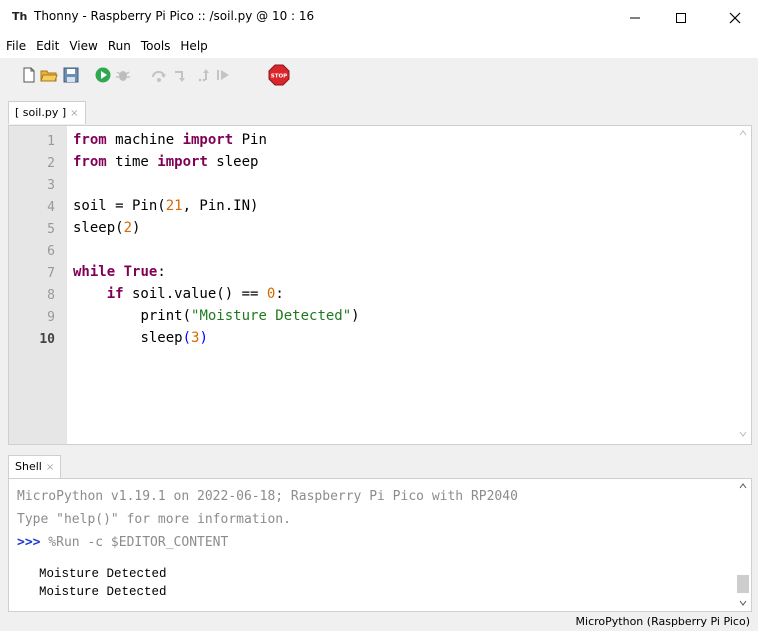 The height and width of the screenshot is (631, 758). I want to click on step-out-button, so click(205, 75).